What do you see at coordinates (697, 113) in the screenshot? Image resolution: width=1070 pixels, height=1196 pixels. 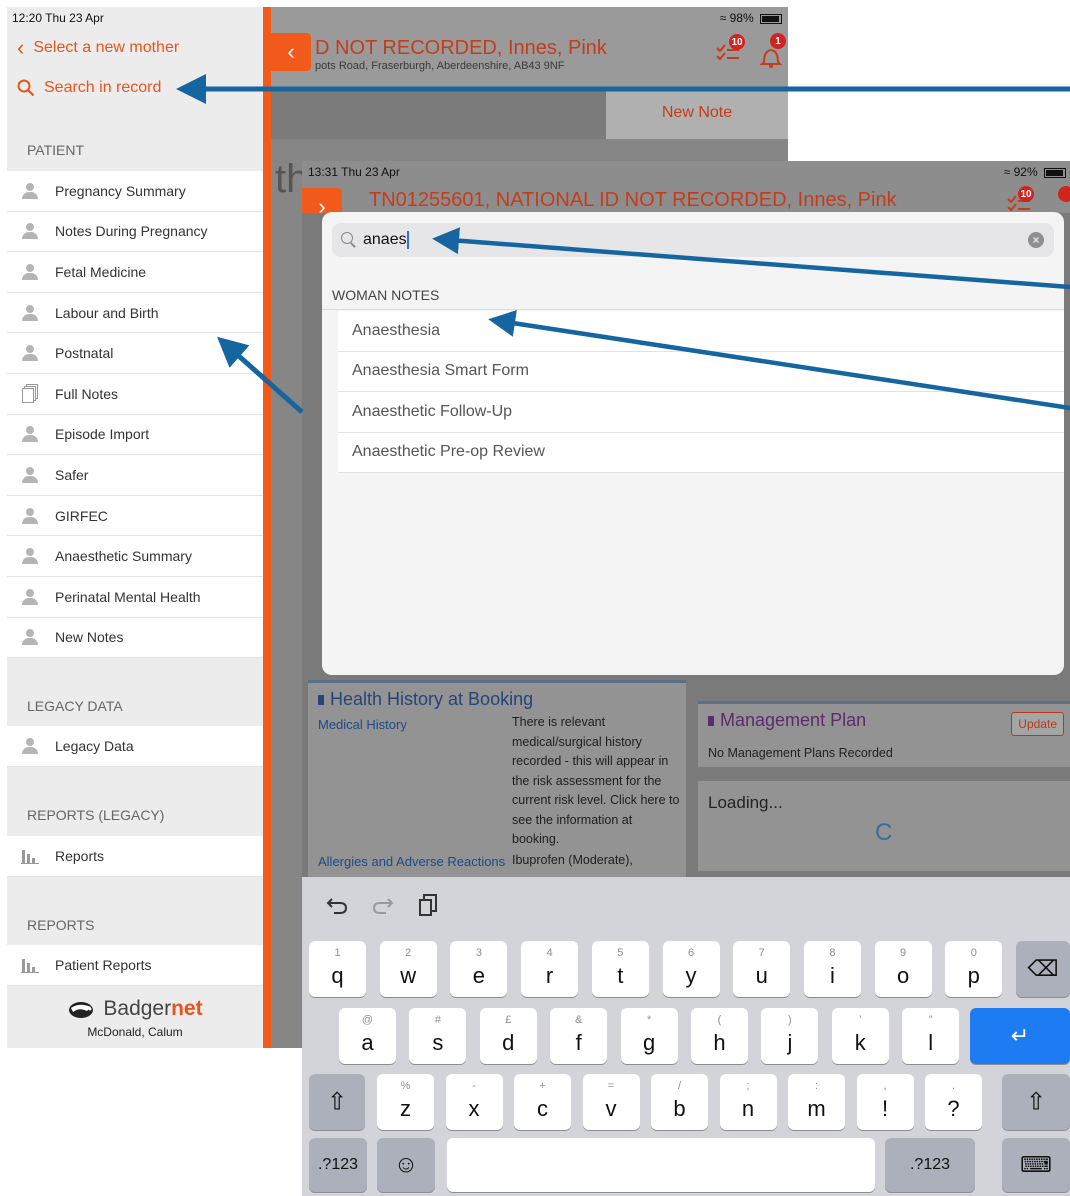 I see `new-note-button: New Note` at bounding box center [697, 113].